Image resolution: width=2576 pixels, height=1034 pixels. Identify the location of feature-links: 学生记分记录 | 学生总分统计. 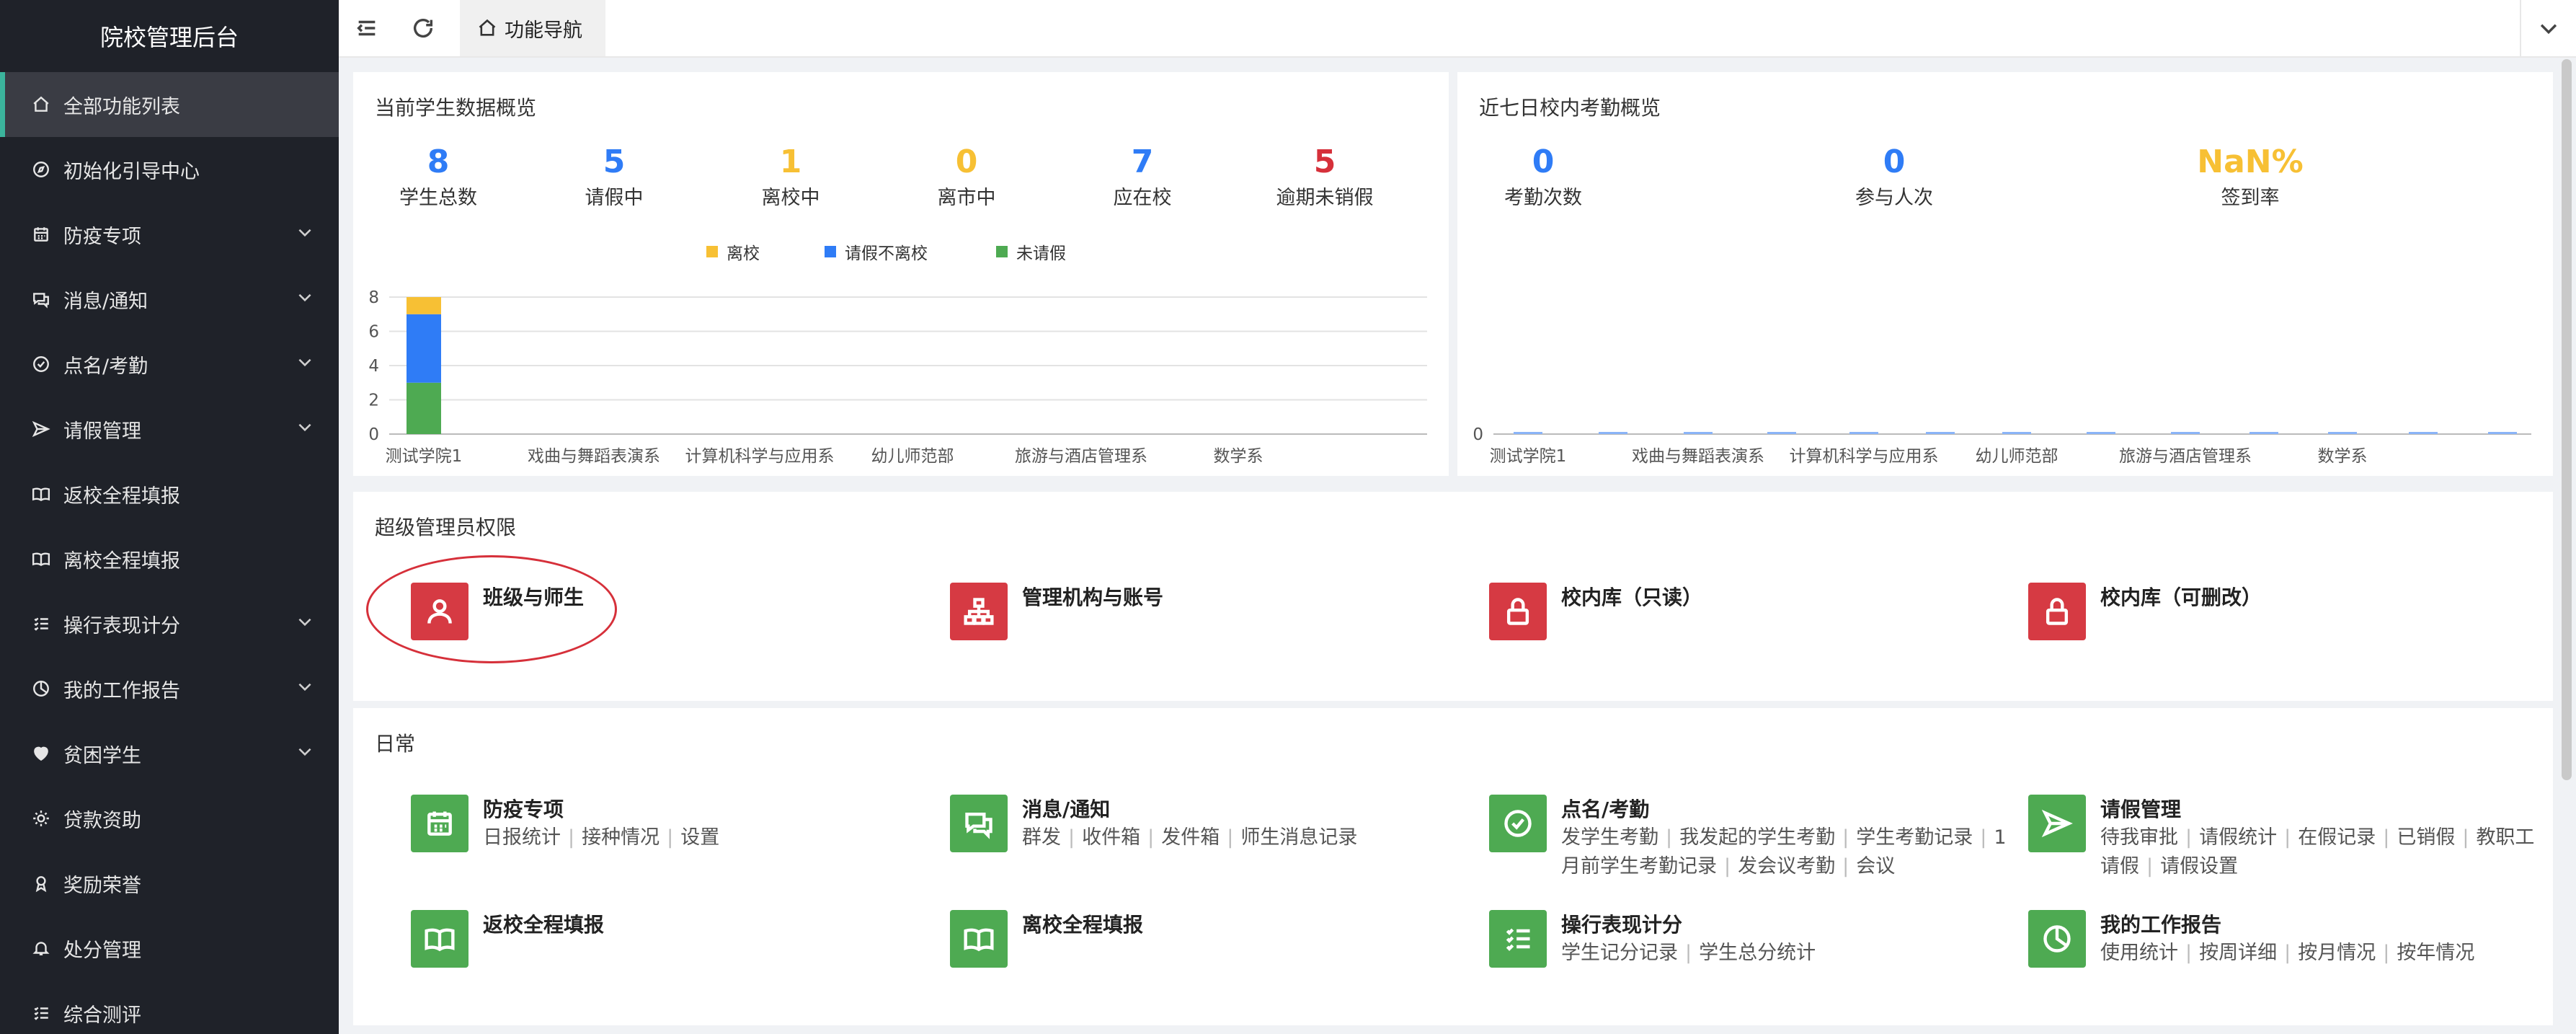
(1689, 953).